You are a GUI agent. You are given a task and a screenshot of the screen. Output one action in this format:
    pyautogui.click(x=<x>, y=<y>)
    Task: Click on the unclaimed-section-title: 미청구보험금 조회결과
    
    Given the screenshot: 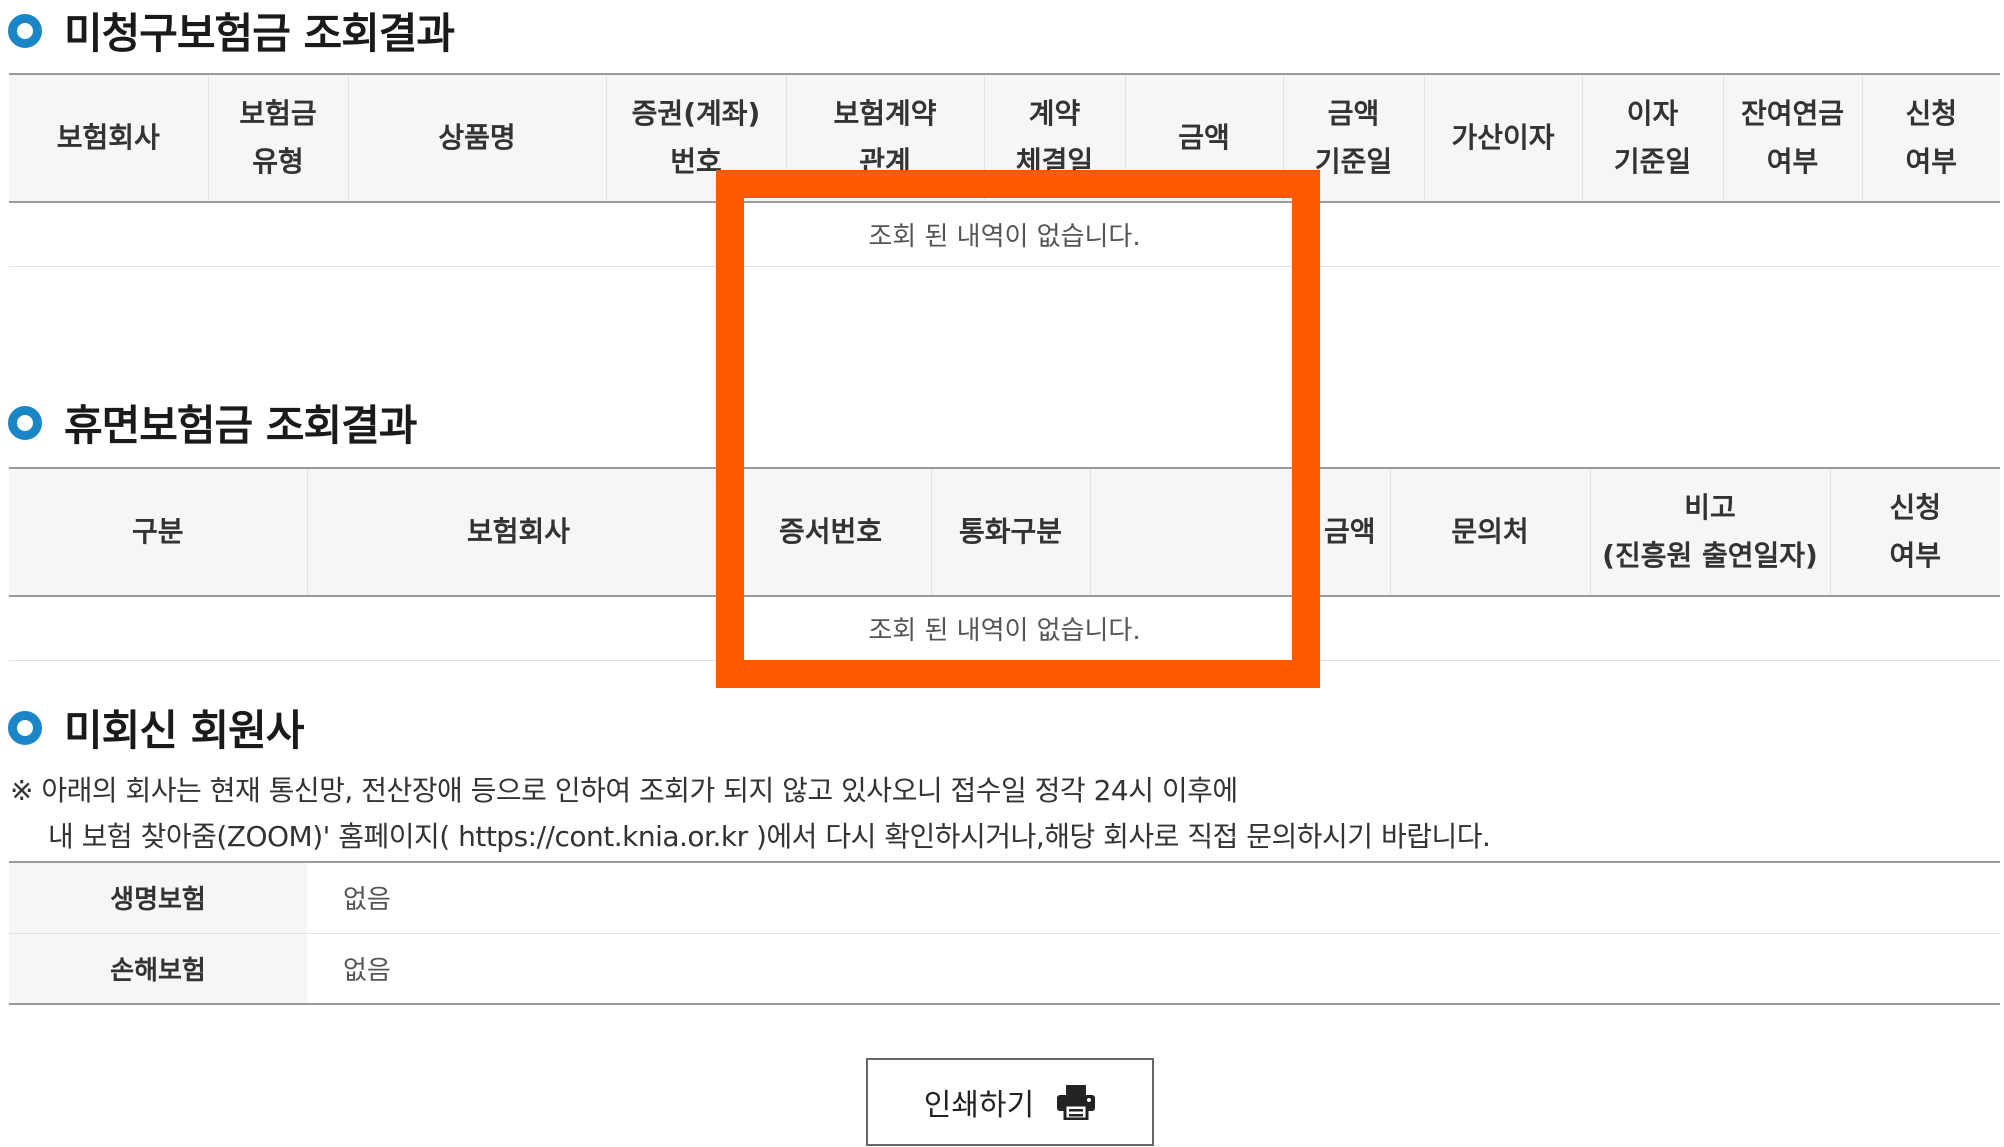 What is the action you would take?
    pyautogui.click(x=231, y=30)
    